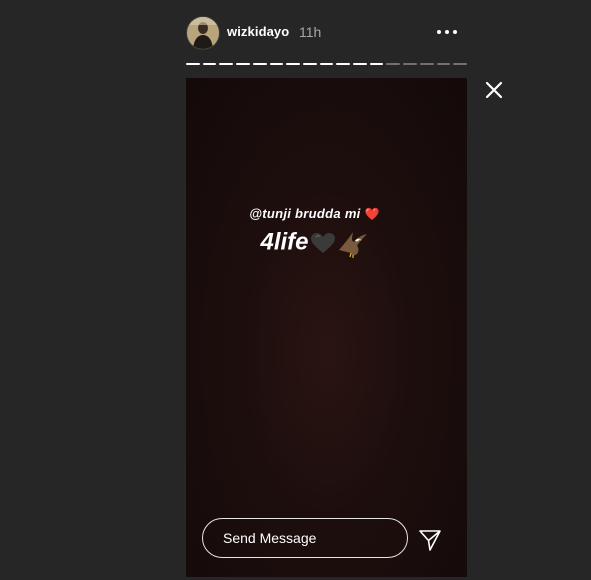 The width and height of the screenshot is (591, 580). I want to click on red-heart-emoji-icon: ❤️, so click(372, 214).